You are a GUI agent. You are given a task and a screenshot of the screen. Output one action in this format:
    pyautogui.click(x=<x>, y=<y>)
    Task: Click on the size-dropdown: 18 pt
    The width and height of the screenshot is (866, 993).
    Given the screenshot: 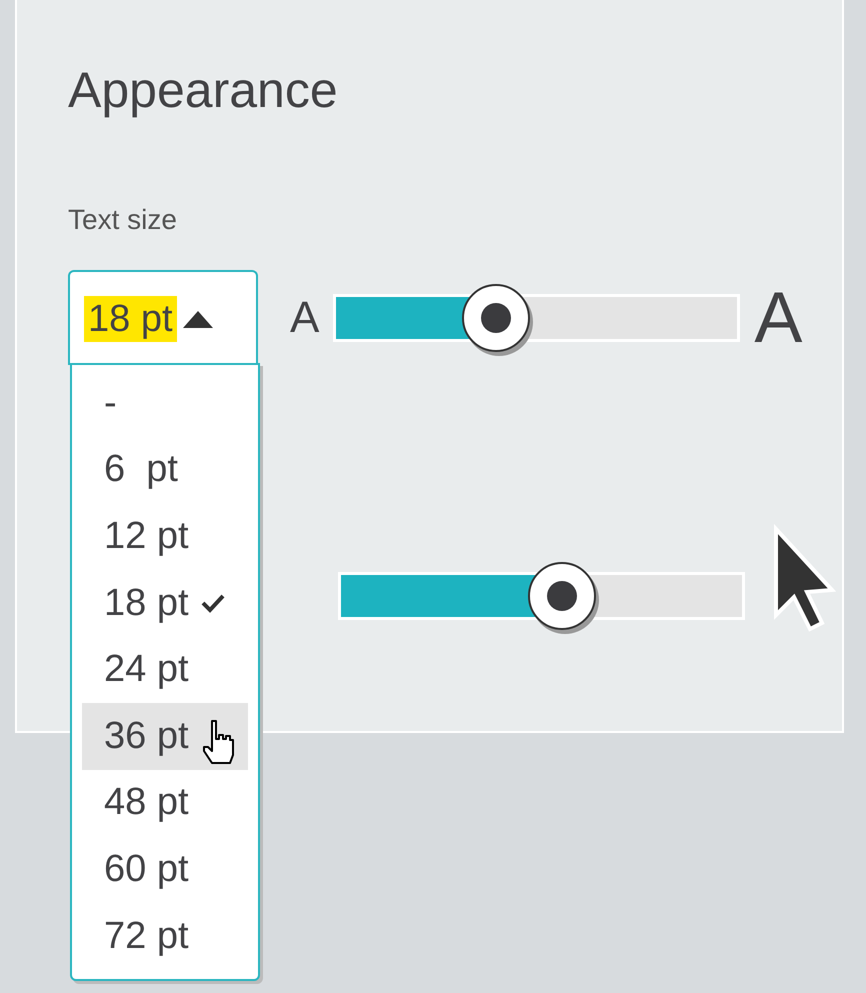 What is the action you would take?
    pyautogui.click(x=163, y=317)
    